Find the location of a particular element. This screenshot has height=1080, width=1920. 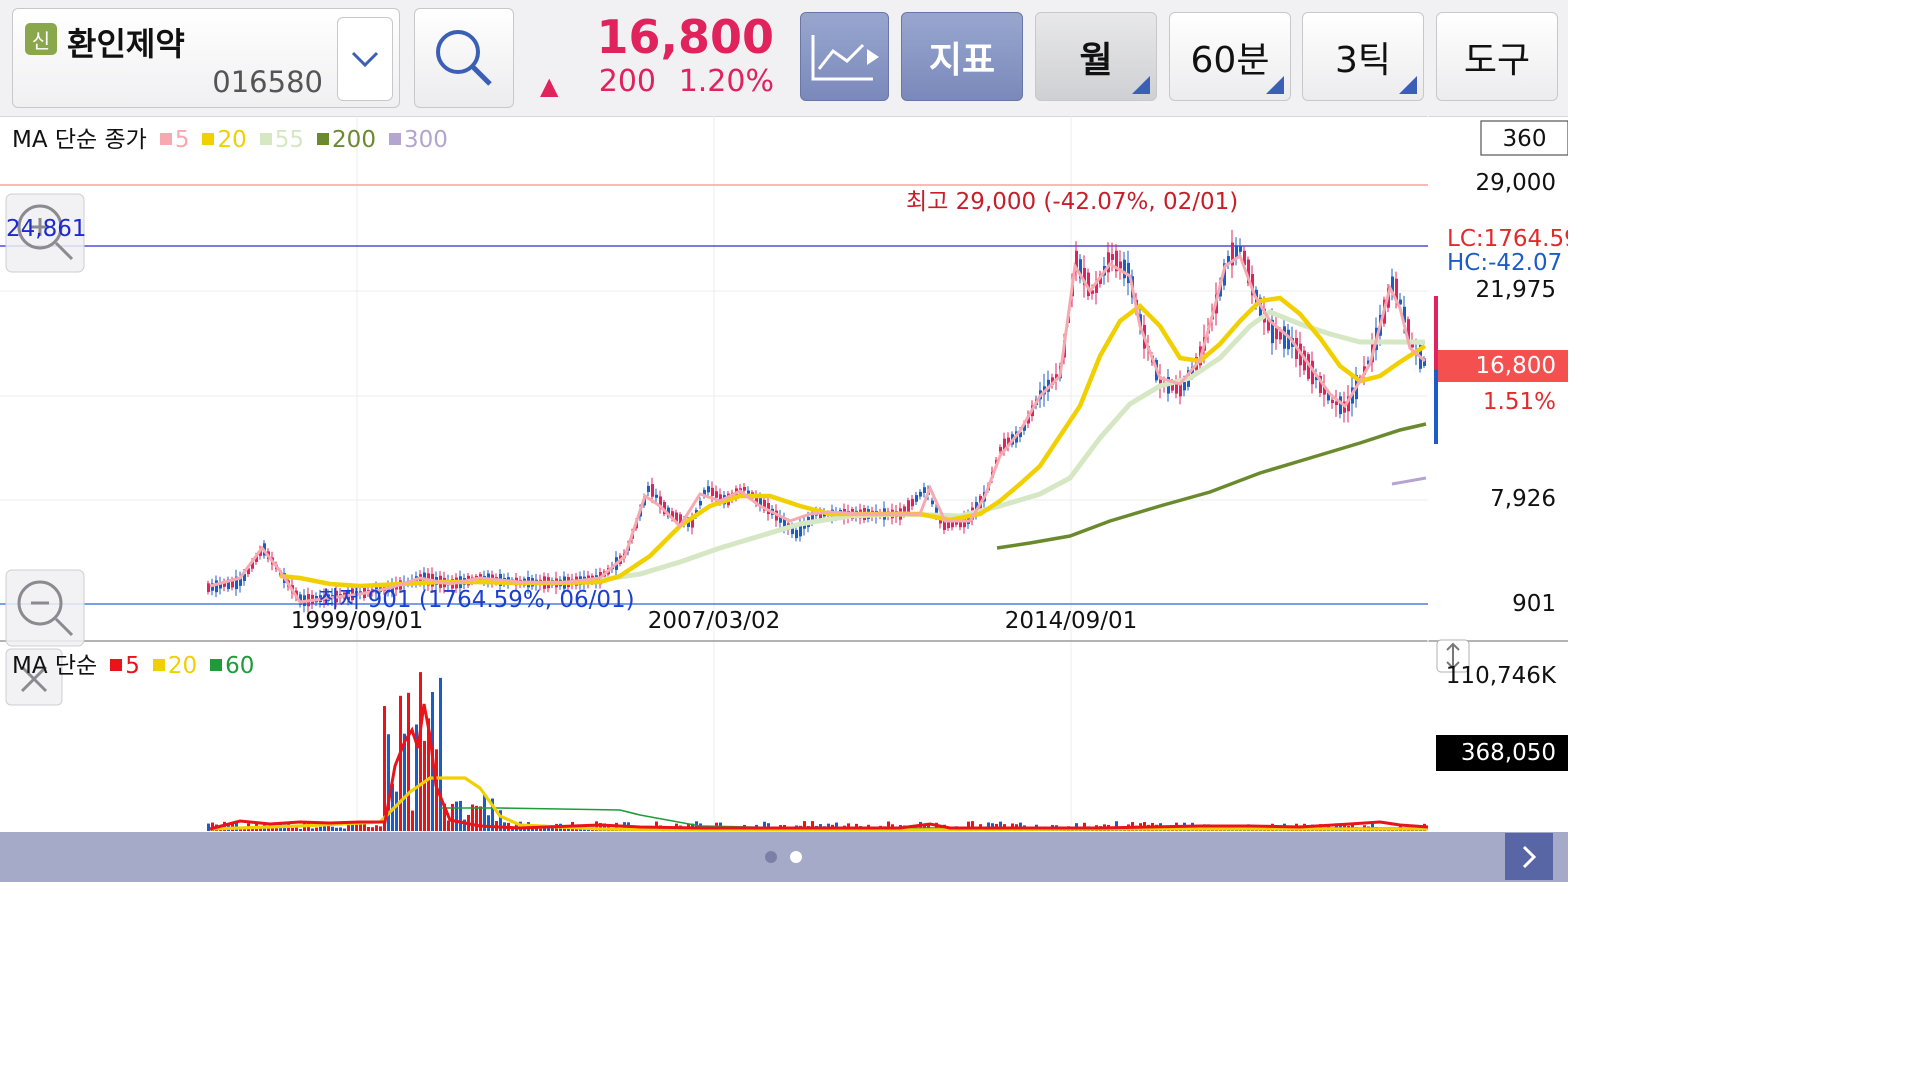

minute-button: 60분 is located at coordinates (1230, 56).